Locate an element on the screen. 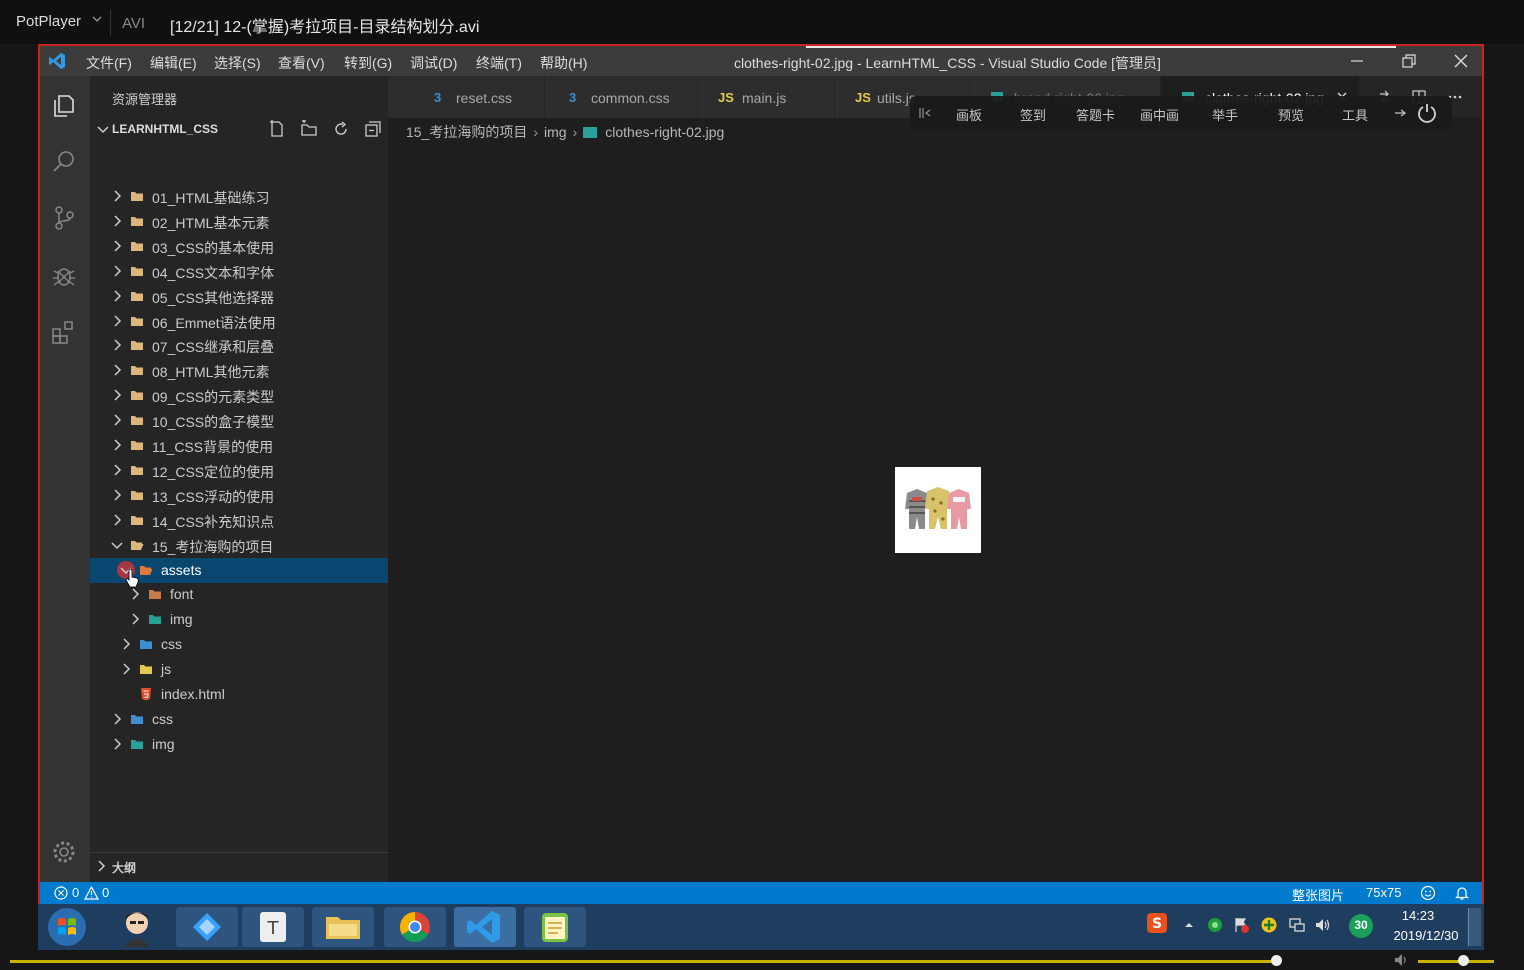 The width and height of the screenshot is (1524, 970). taskbar-app-explorer is located at coordinates (343, 927).